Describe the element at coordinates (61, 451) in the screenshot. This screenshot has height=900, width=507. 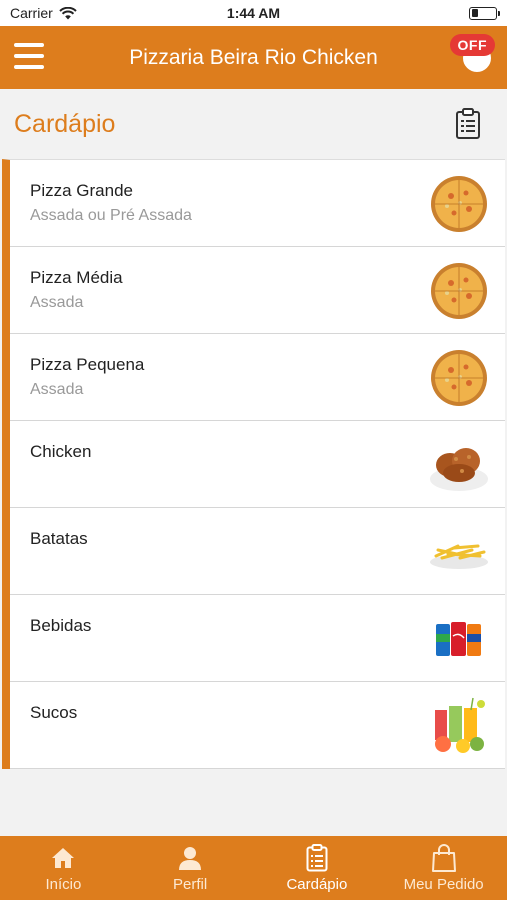
I see `menu-item-title: Chicken` at that location.